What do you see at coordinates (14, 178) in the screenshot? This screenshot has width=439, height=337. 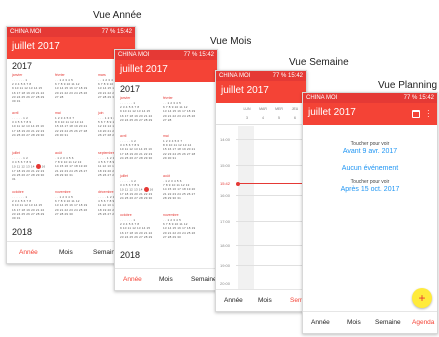 I see `week-row: 31` at bounding box center [14, 178].